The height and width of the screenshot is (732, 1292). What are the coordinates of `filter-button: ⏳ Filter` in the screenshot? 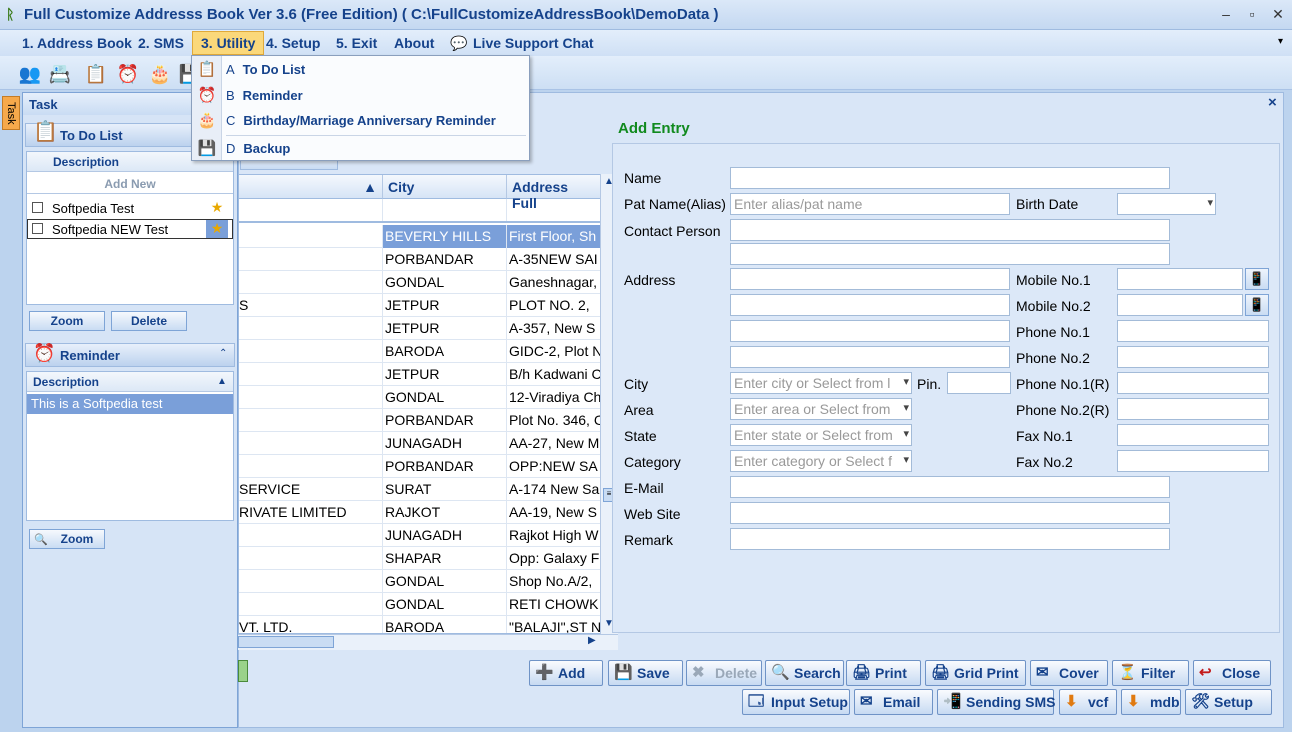 It's located at (1150, 673).